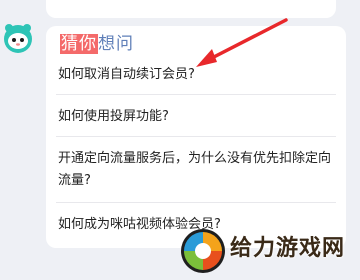  What do you see at coordinates (79, 44) in the screenshot?
I see `title-highlight: 猜你` at bounding box center [79, 44].